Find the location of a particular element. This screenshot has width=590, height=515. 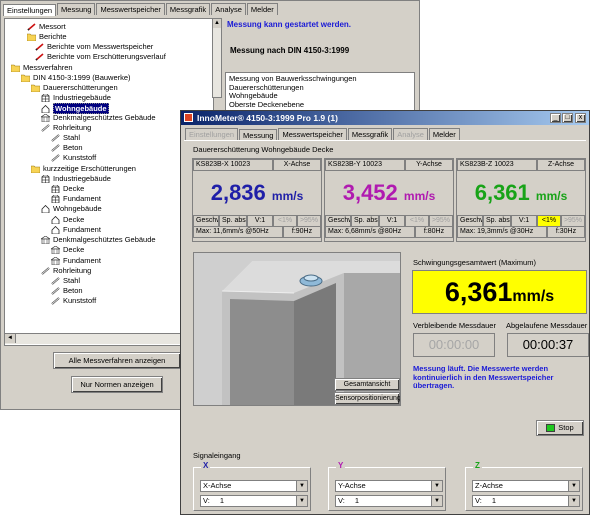

tree-node-label: Rohrleitung is located at coordinates (72, 127).